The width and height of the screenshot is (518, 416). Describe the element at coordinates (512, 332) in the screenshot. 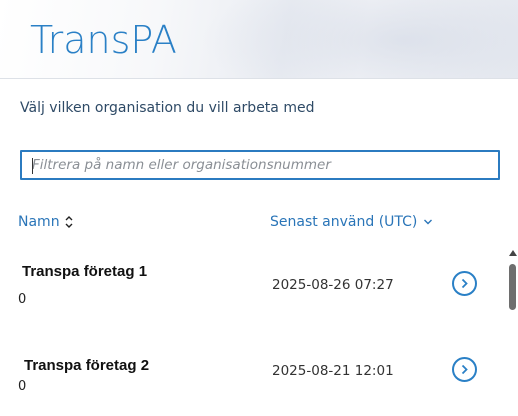

I see `list-scrollbar` at that location.